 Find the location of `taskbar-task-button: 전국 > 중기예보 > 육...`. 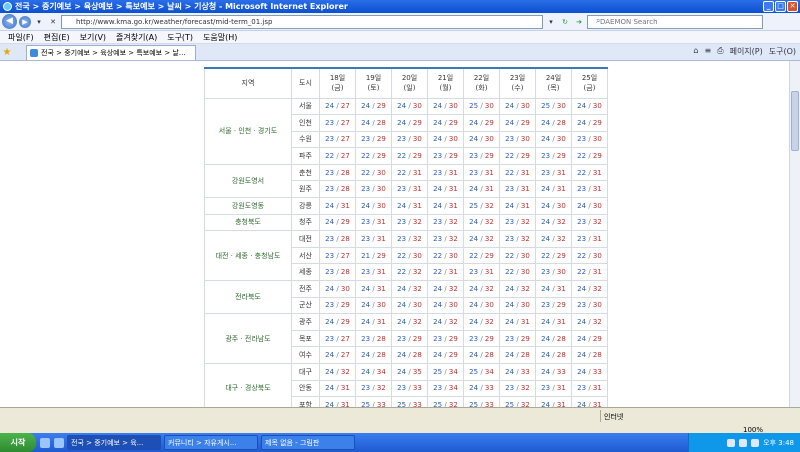

taskbar-task-button: 전국 > 중기예보 > 육... is located at coordinates (114, 442).